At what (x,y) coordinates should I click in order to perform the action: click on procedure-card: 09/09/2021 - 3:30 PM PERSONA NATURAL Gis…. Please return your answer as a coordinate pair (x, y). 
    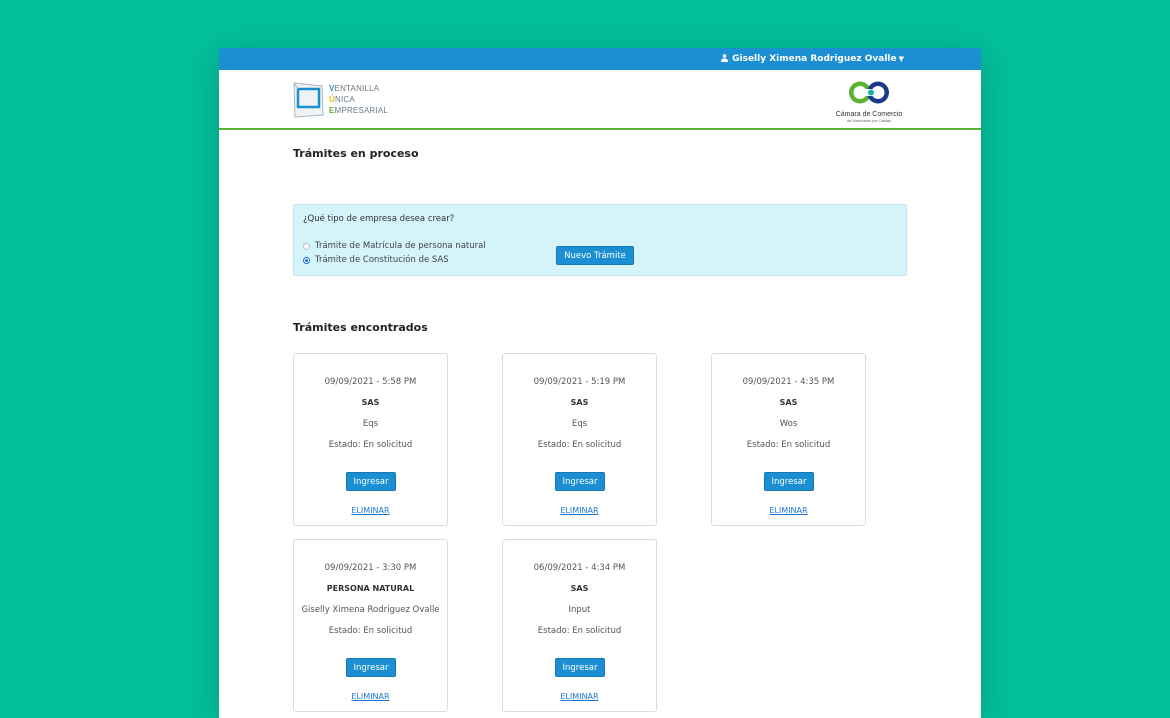
    Looking at the image, I should click on (370, 625).